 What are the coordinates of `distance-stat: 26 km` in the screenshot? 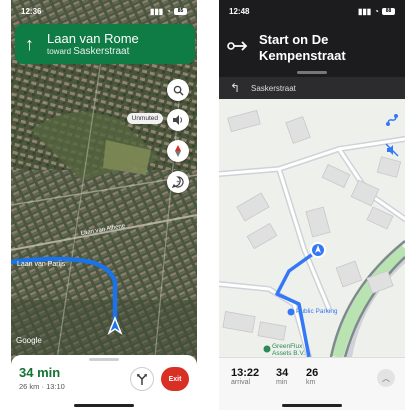 It's located at (312, 376).